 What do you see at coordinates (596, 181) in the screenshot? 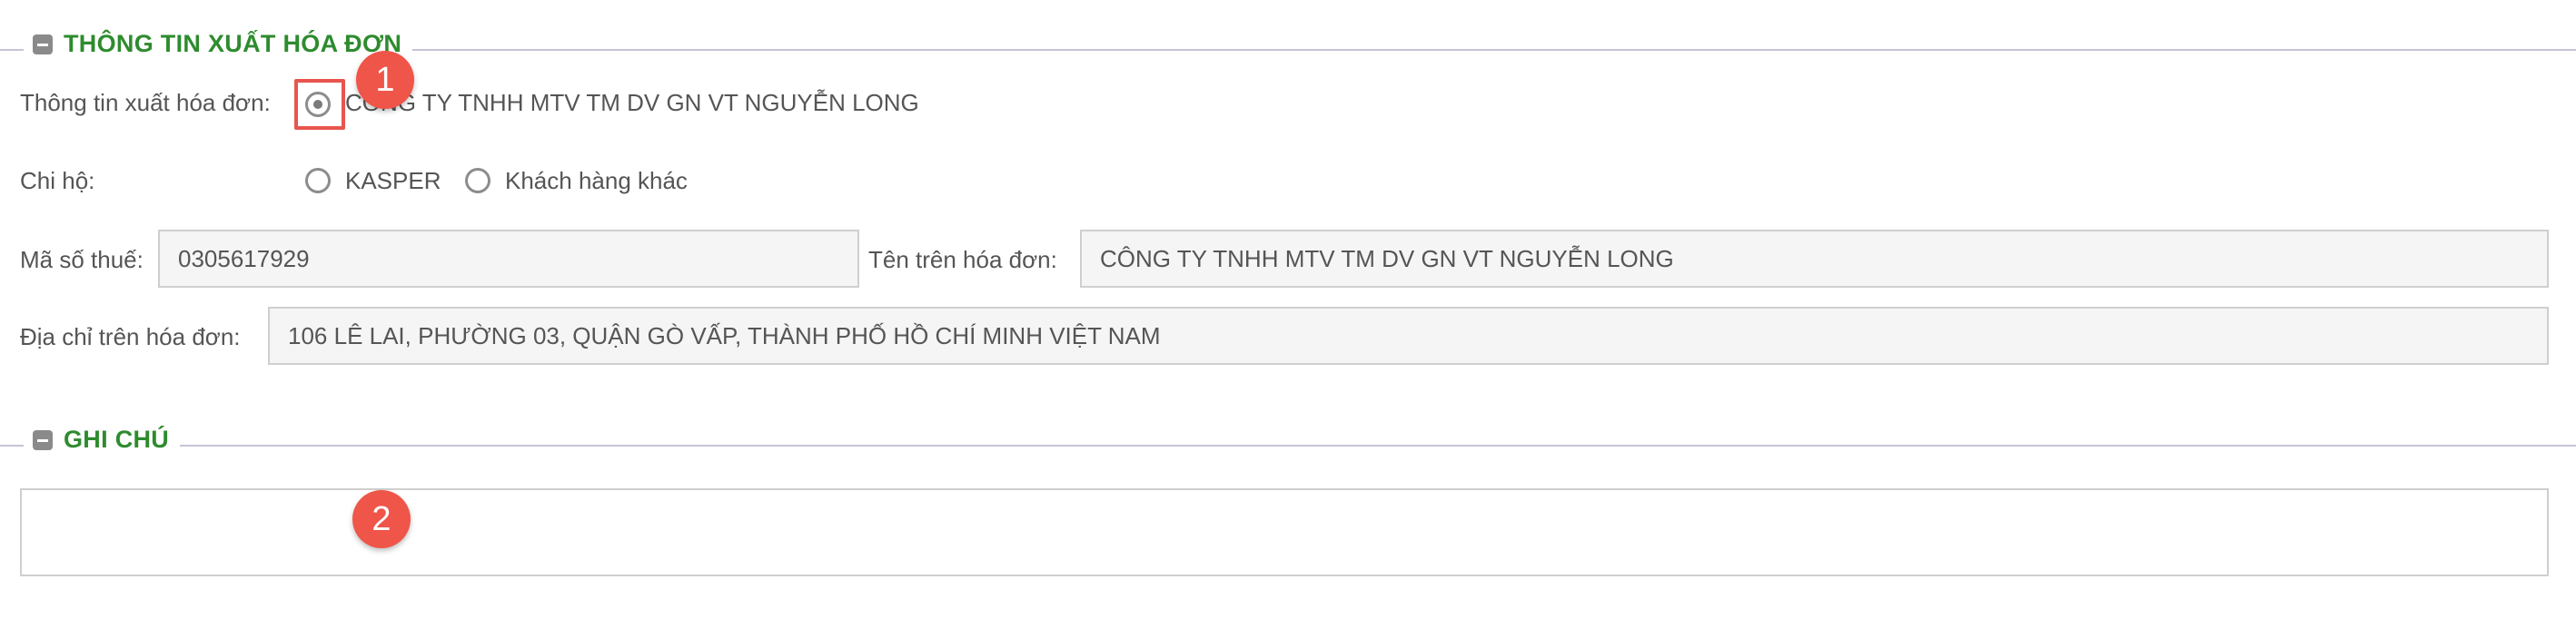
I see `other-customer-radio-label: Khách hàng khác` at bounding box center [596, 181].